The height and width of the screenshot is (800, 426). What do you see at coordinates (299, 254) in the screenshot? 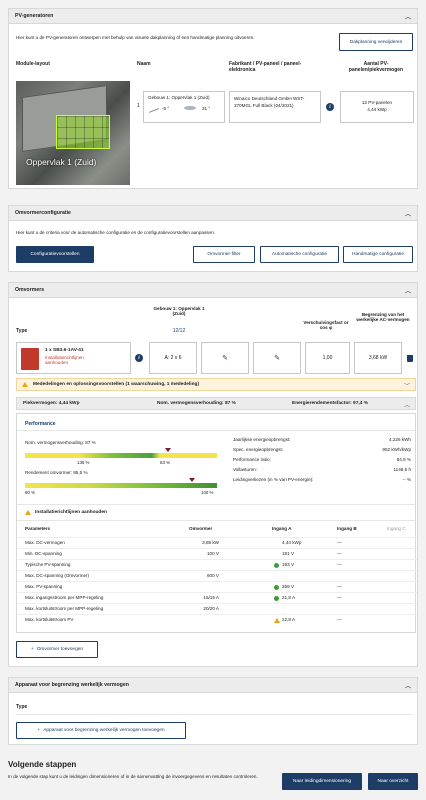
I see `auto-config-button: Automatische configuratie` at bounding box center [299, 254].